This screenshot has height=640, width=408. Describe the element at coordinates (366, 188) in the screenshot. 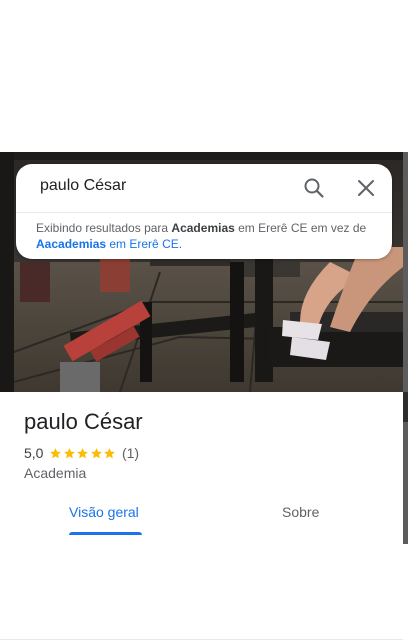

I see `close-icon` at that location.